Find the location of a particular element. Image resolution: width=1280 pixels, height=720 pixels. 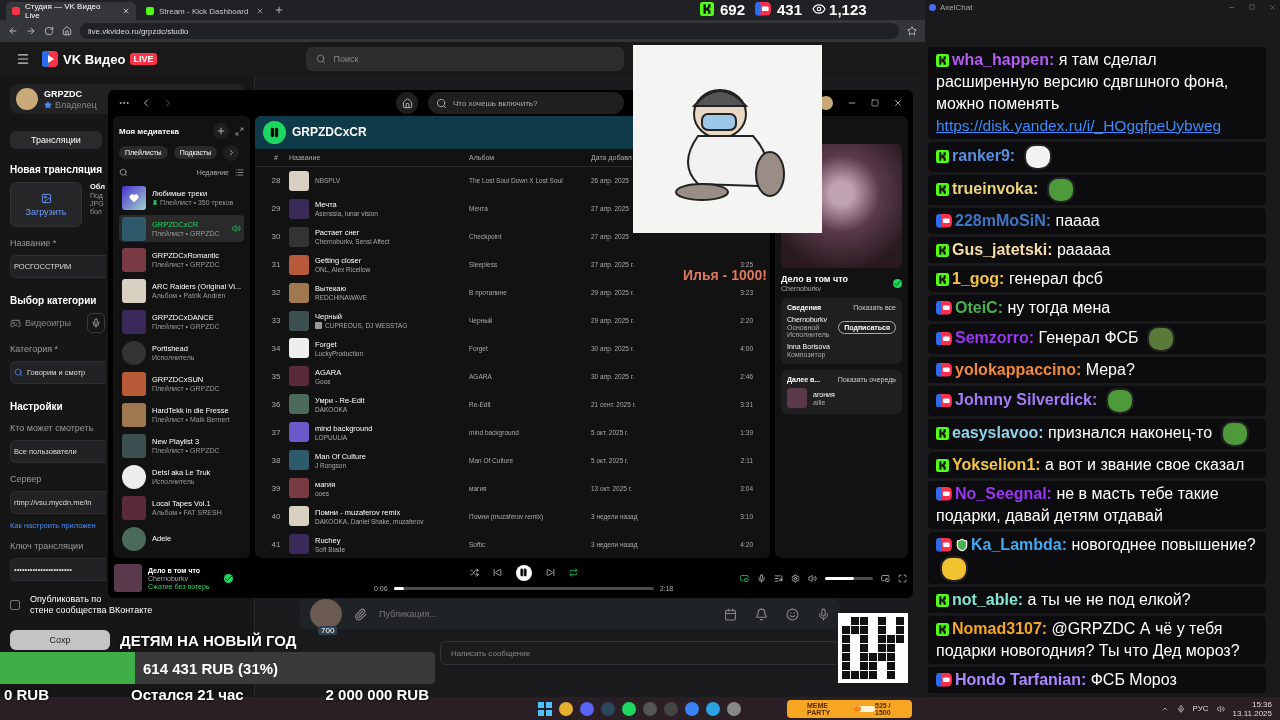

fullscreen-icon is located at coordinates (902, 578).